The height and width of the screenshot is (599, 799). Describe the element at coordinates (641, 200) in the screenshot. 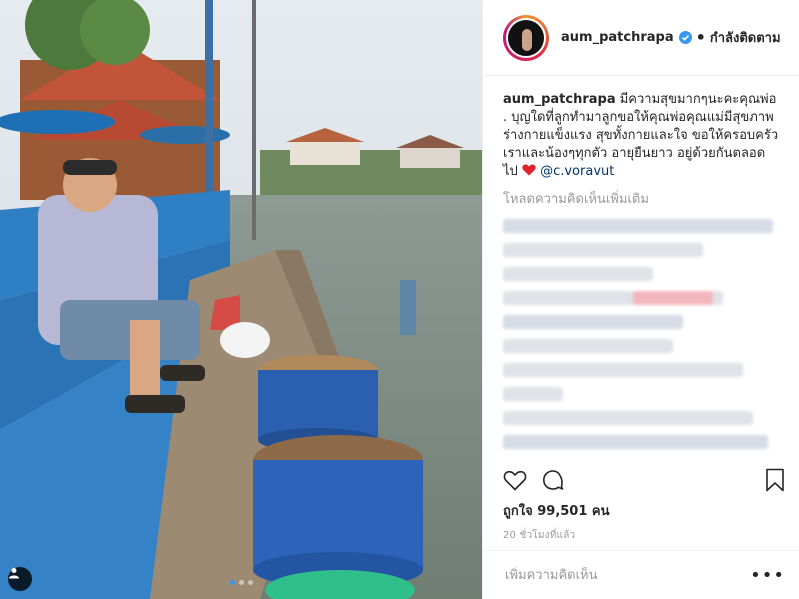

I see `load-more-comments-link: โหลดความคิดเห็นเพิ่มเติม` at that location.